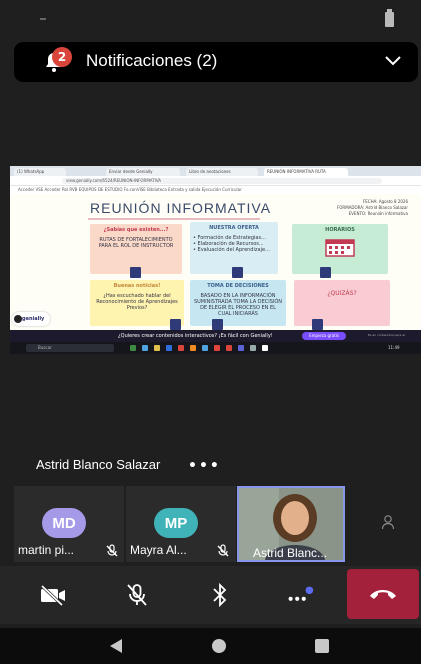 The height and width of the screenshot is (664, 421). Describe the element at coordinates (210, 646) in the screenshot. I see `android-nav-bar` at that location.